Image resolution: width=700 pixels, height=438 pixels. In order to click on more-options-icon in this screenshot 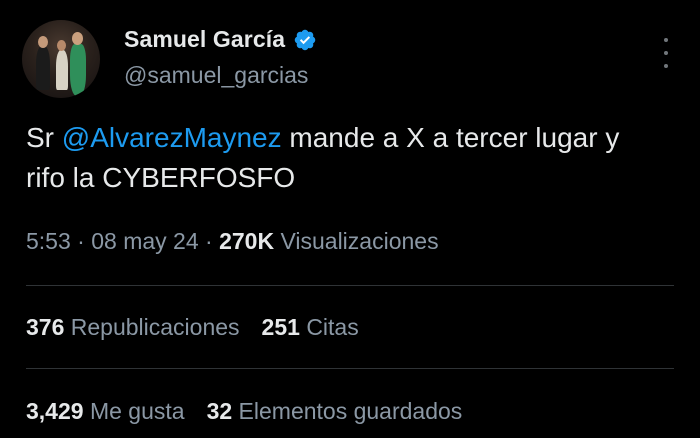, I will do `click(666, 53)`.